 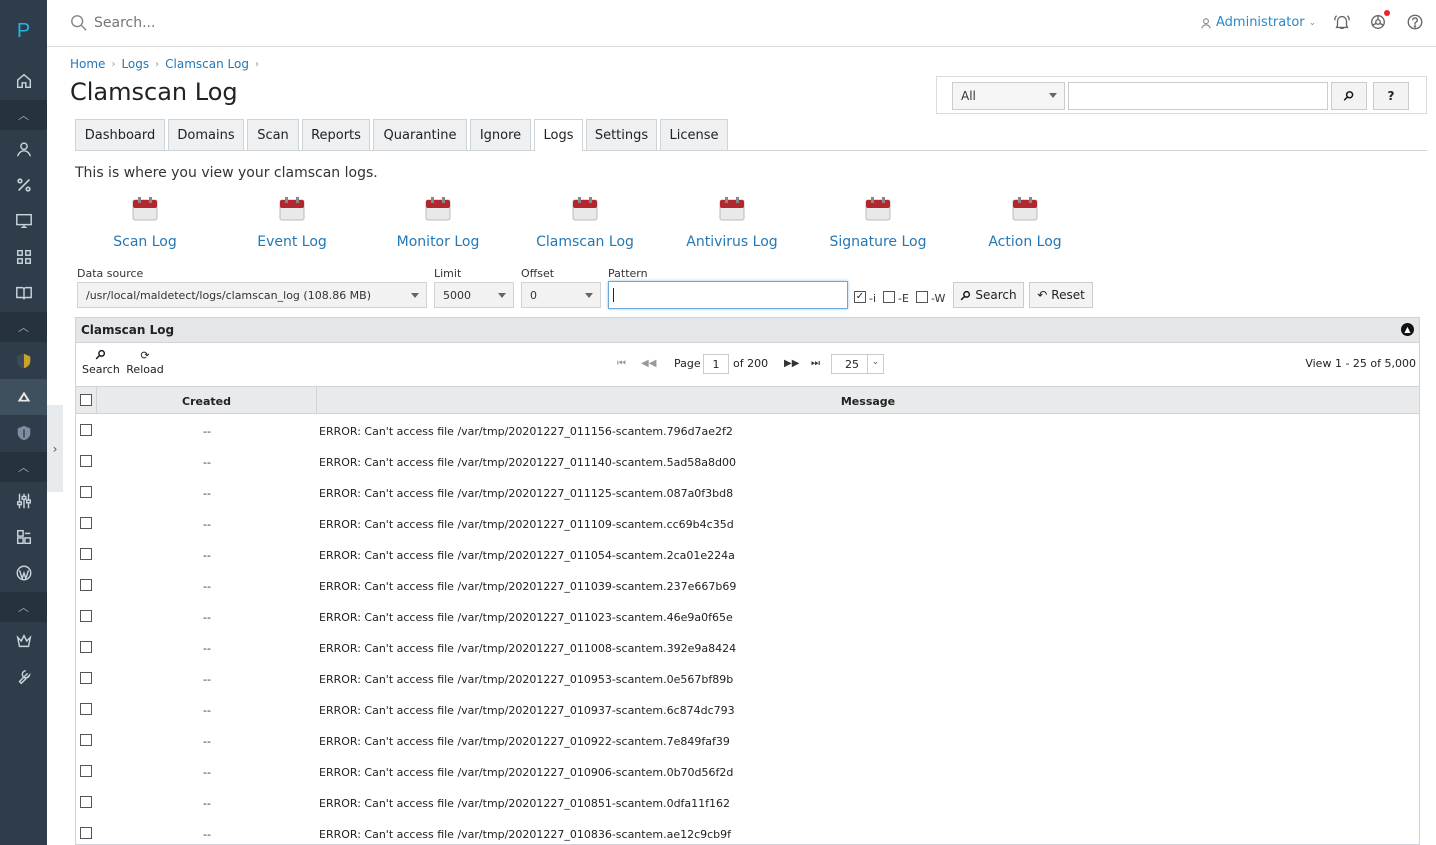 I want to click on global-search-input, so click(x=294, y=23).